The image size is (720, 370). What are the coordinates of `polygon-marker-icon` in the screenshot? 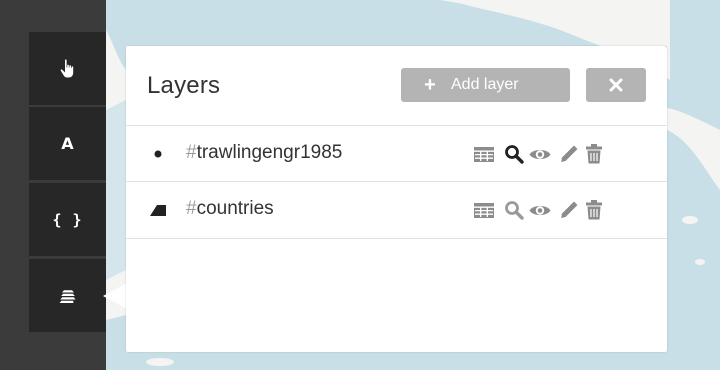 It's located at (158, 210).